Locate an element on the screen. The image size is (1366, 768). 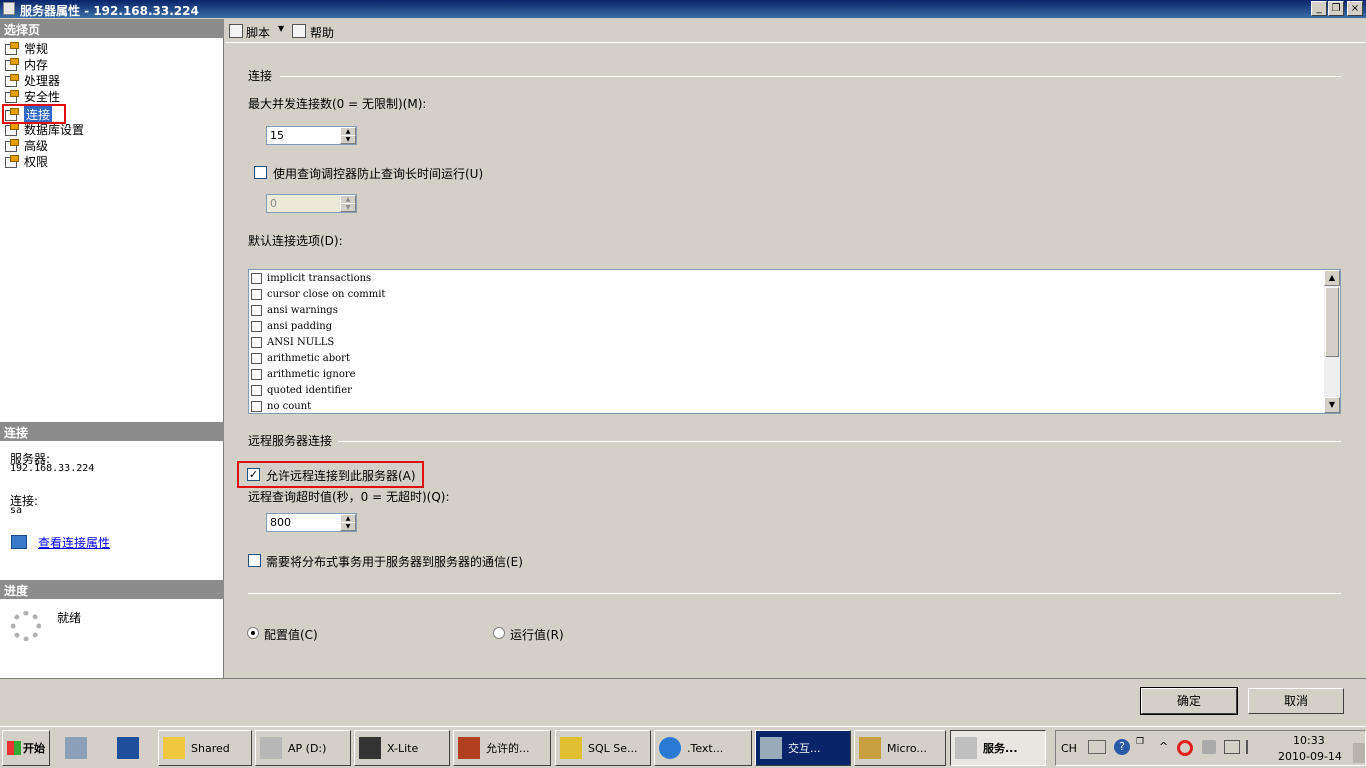
taskbar-item-drive: AP (D:) is located at coordinates (303, 748).